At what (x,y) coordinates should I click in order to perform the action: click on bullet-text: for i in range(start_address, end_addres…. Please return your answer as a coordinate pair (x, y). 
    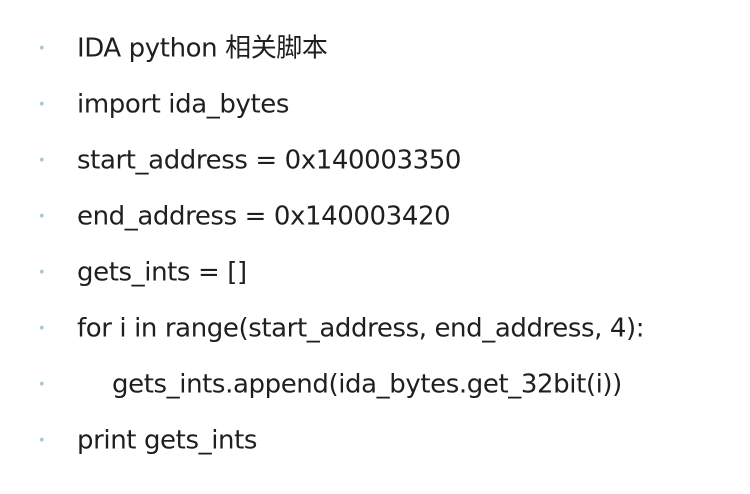
    Looking at the image, I should click on (361, 328).